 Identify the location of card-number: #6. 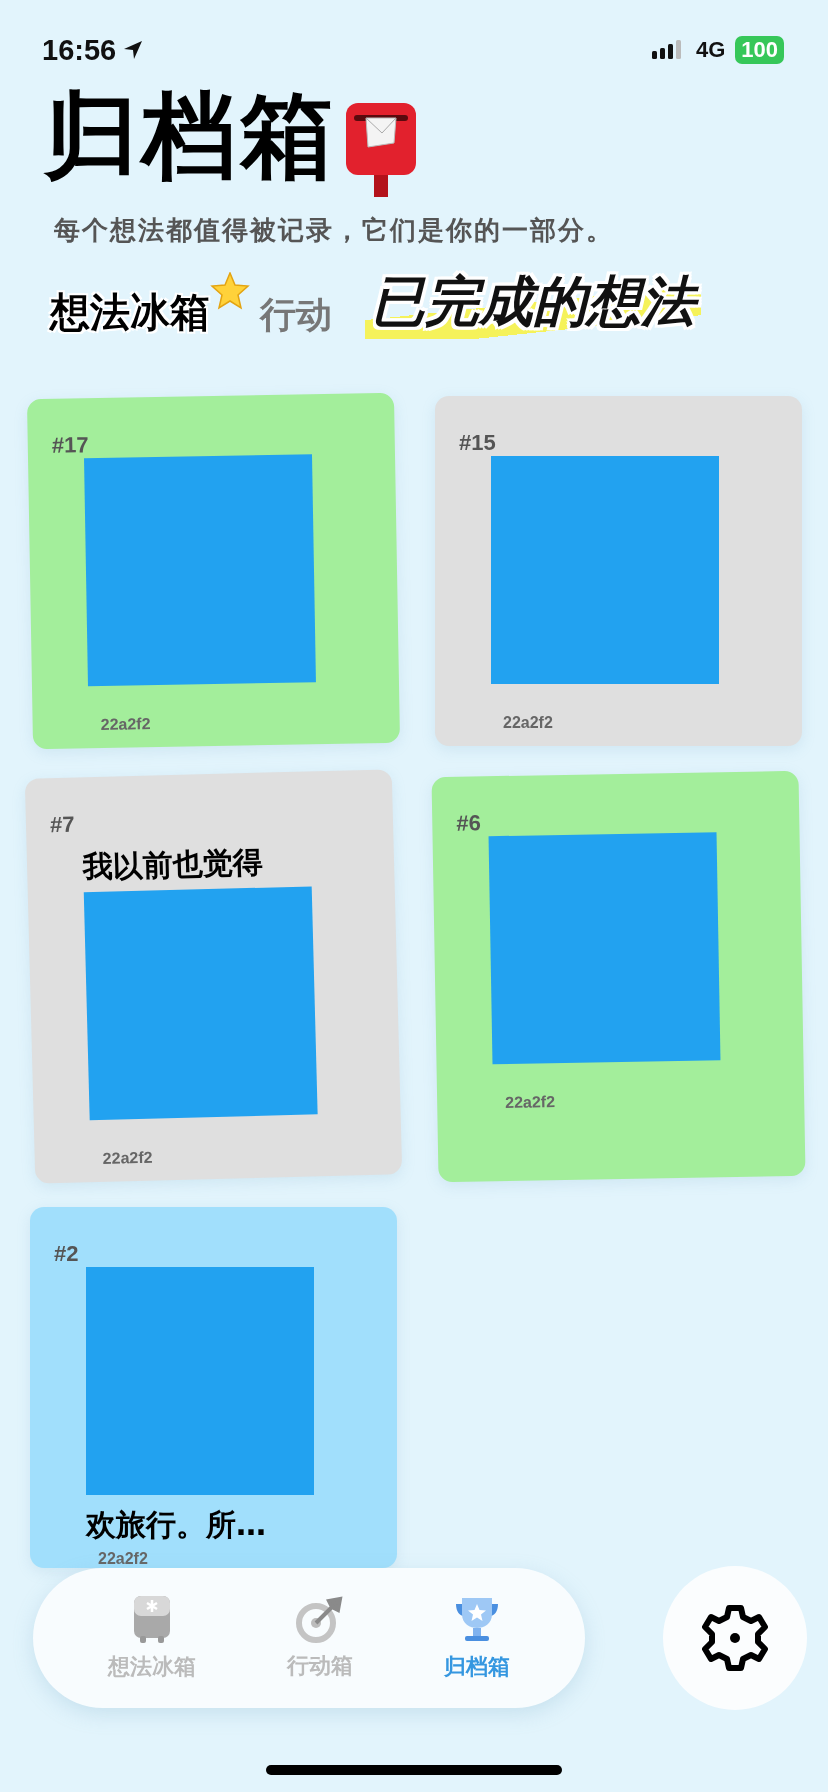
(469, 823).